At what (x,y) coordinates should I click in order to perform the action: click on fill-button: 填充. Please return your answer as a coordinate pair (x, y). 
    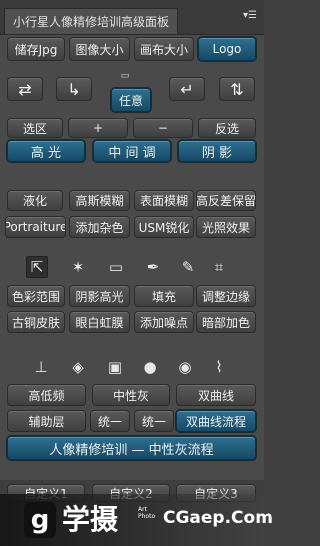
    Looking at the image, I should click on (164, 296).